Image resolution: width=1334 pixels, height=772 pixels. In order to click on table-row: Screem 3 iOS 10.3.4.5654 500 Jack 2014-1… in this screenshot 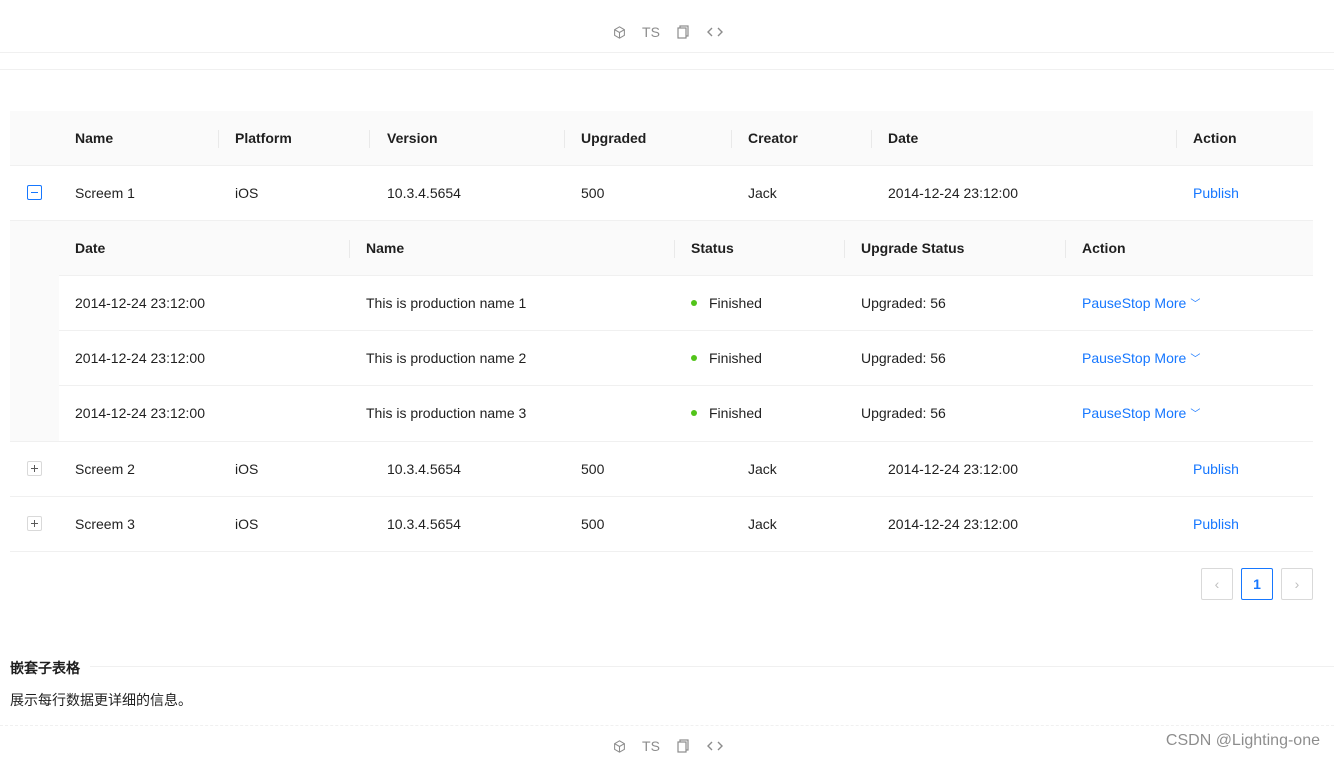, I will do `click(661, 524)`.